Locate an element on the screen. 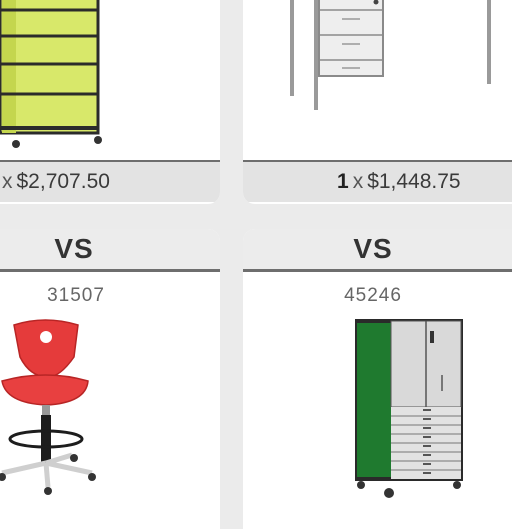 Image resolution: width=512 pixels, height=529 pixels. price: $1,448.75 is located at coordinates (414, 181).